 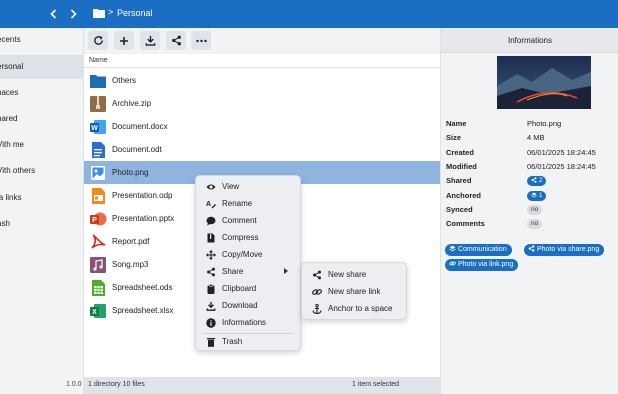 I want to click on file-name: Presentation.odp, so click(x=142, y=195).